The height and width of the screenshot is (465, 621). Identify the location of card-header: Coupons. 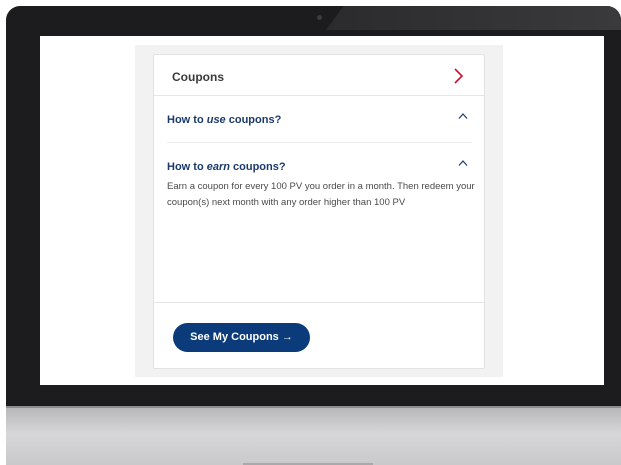
(319, 75).